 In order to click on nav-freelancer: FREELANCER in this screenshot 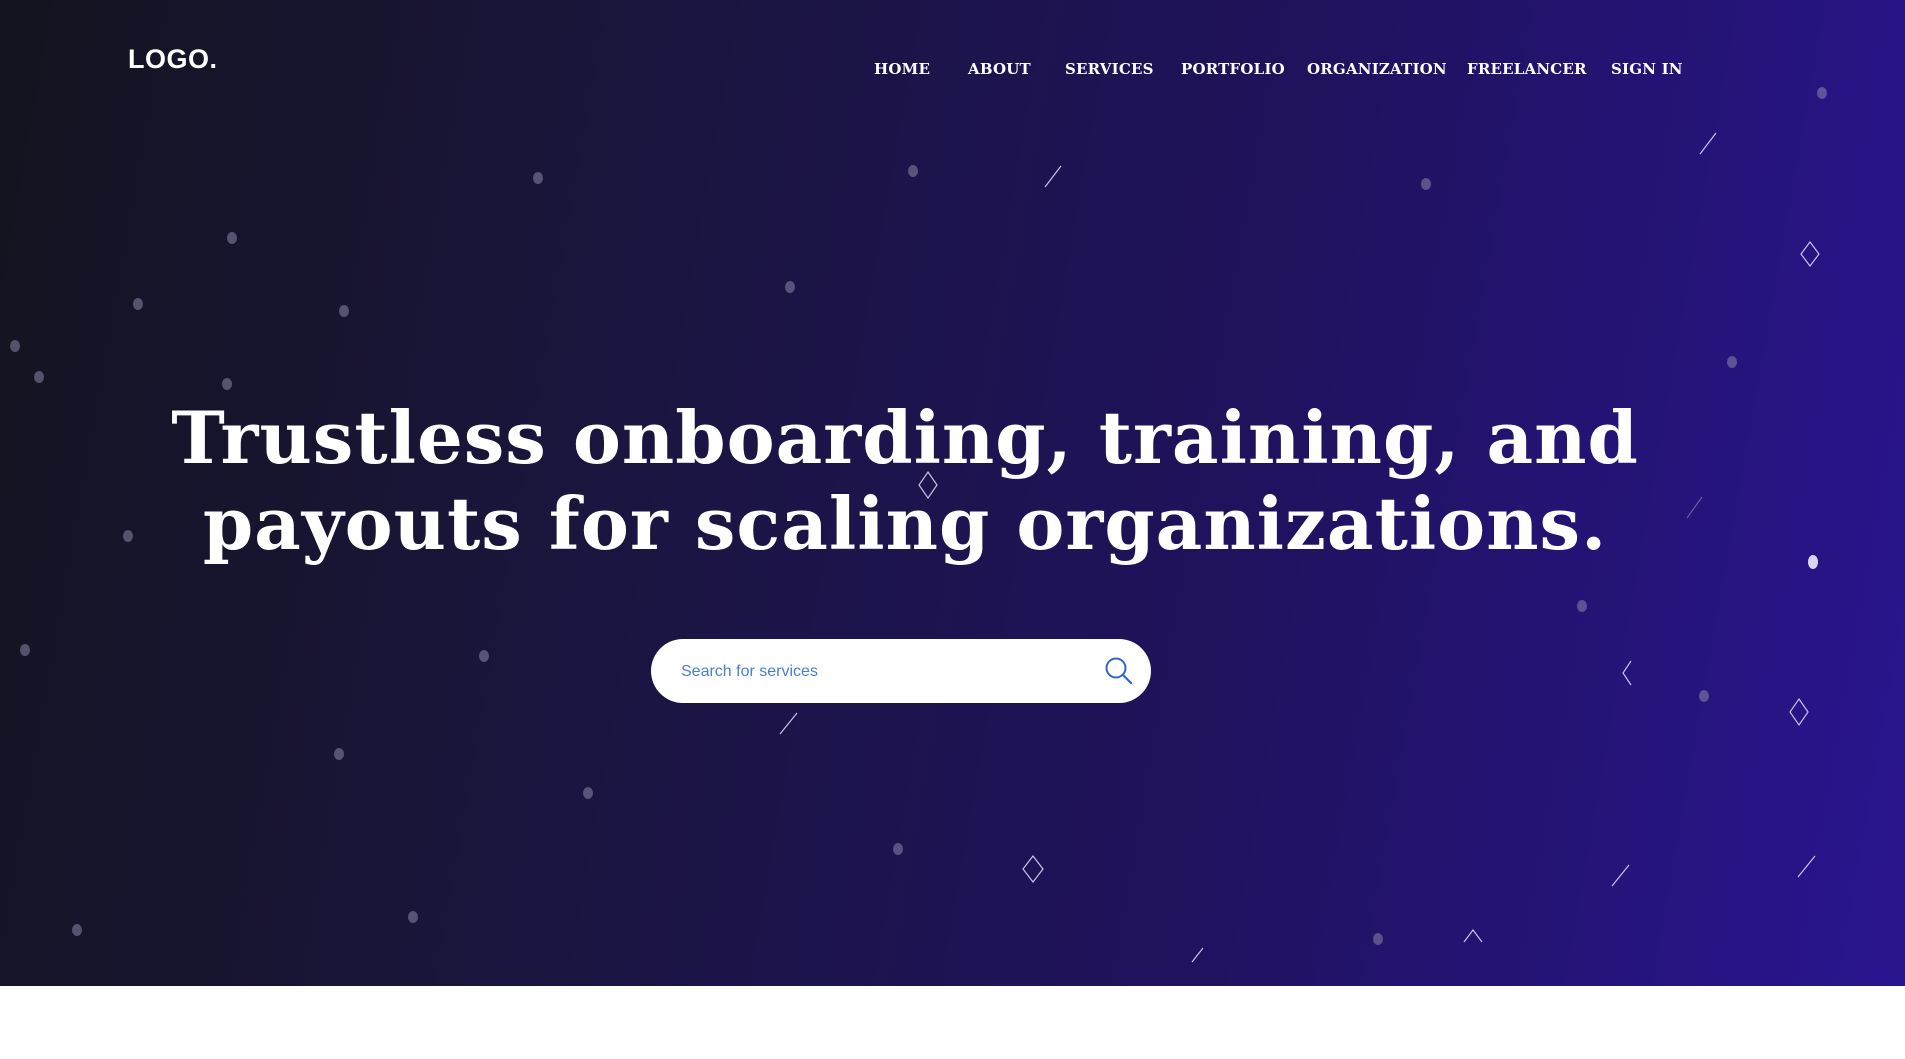, I will do `click(1527, 69)`.